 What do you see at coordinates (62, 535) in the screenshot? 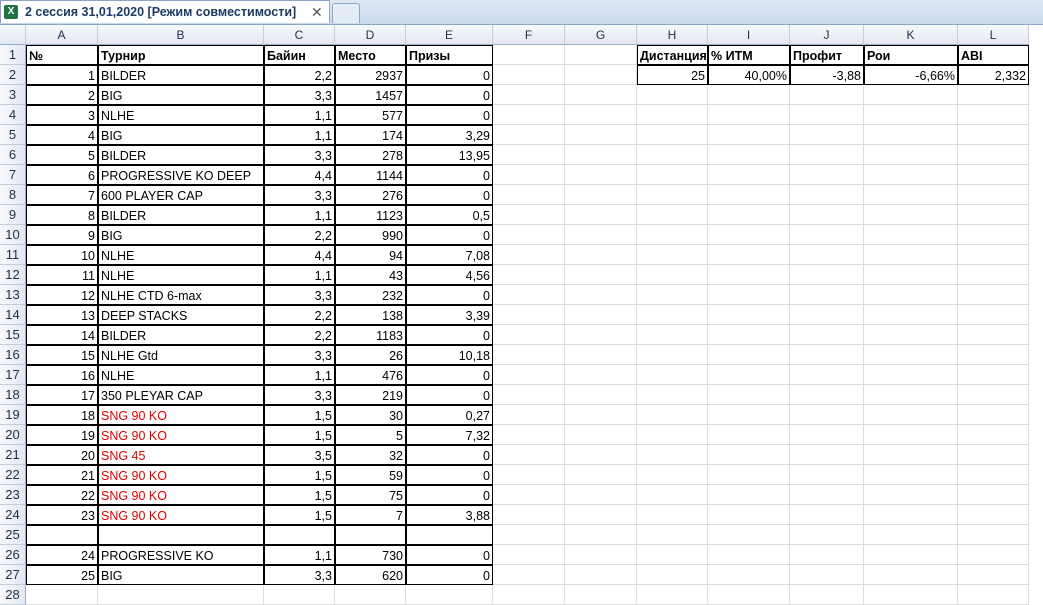
I see `cell-number` at bounding box center [62, 535].